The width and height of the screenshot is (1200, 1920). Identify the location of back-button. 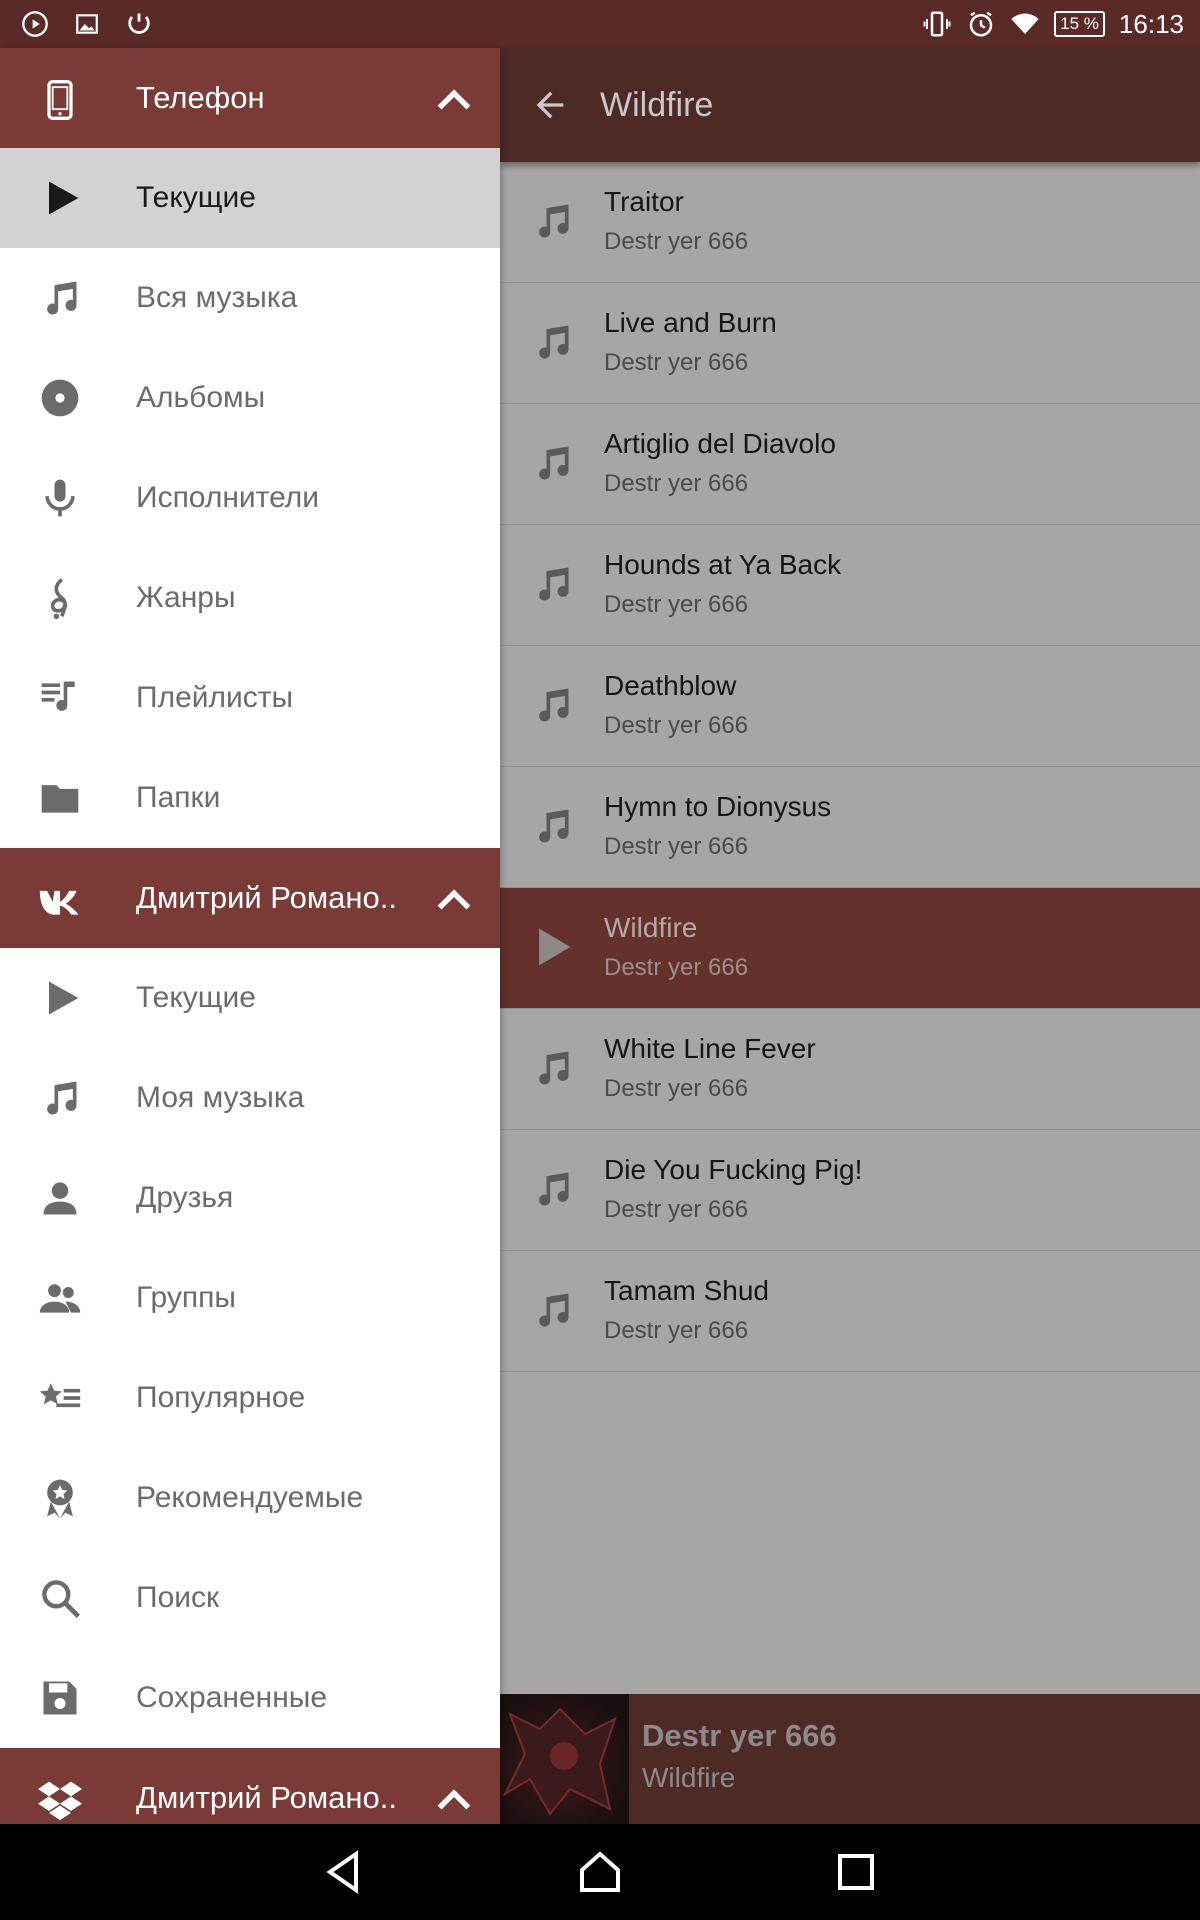
(550, 105).